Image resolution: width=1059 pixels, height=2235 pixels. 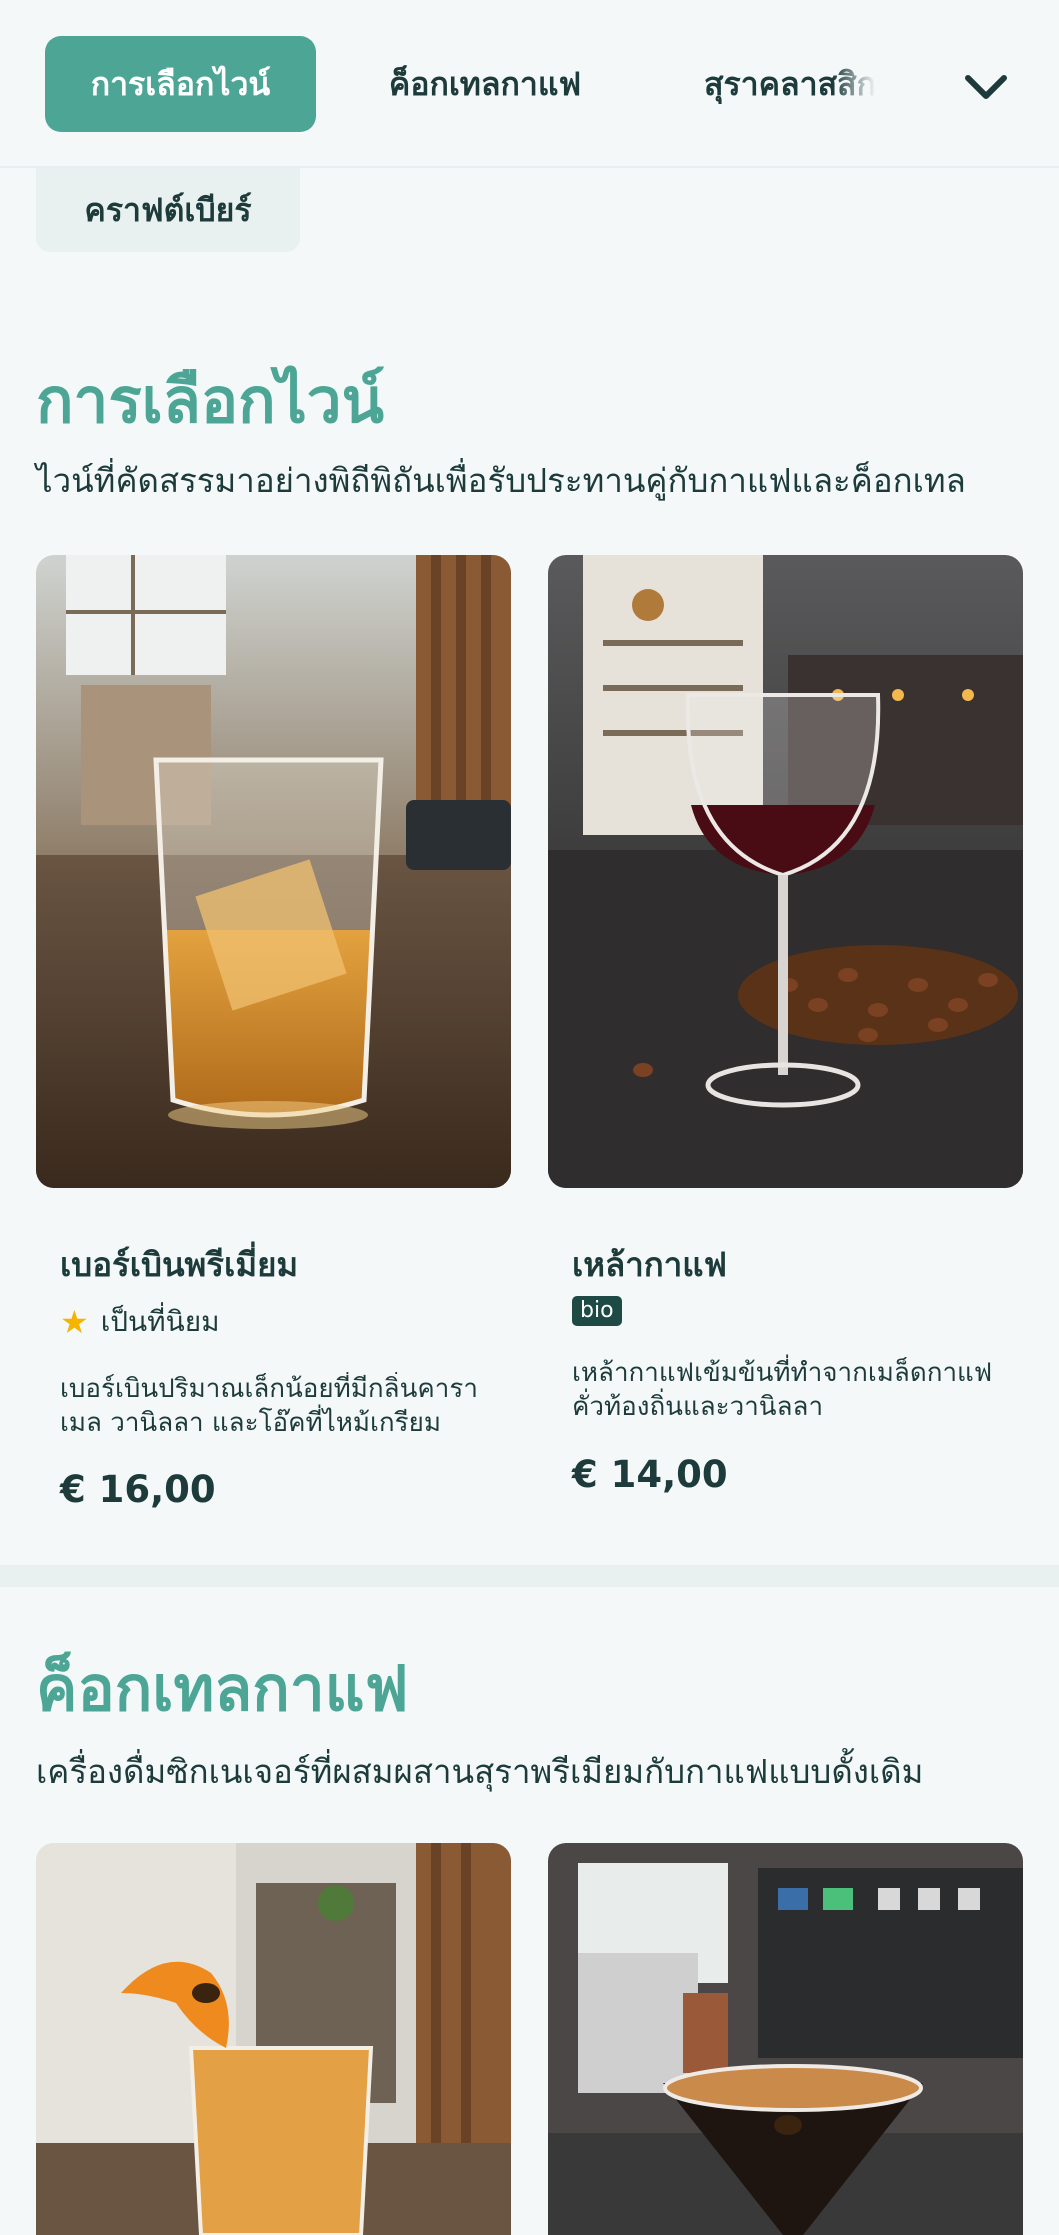 What do you see at coordinates (785, 2039) in the screenshot?
I see `product-image-espresso-martini` at bounding box center [785, 2039].